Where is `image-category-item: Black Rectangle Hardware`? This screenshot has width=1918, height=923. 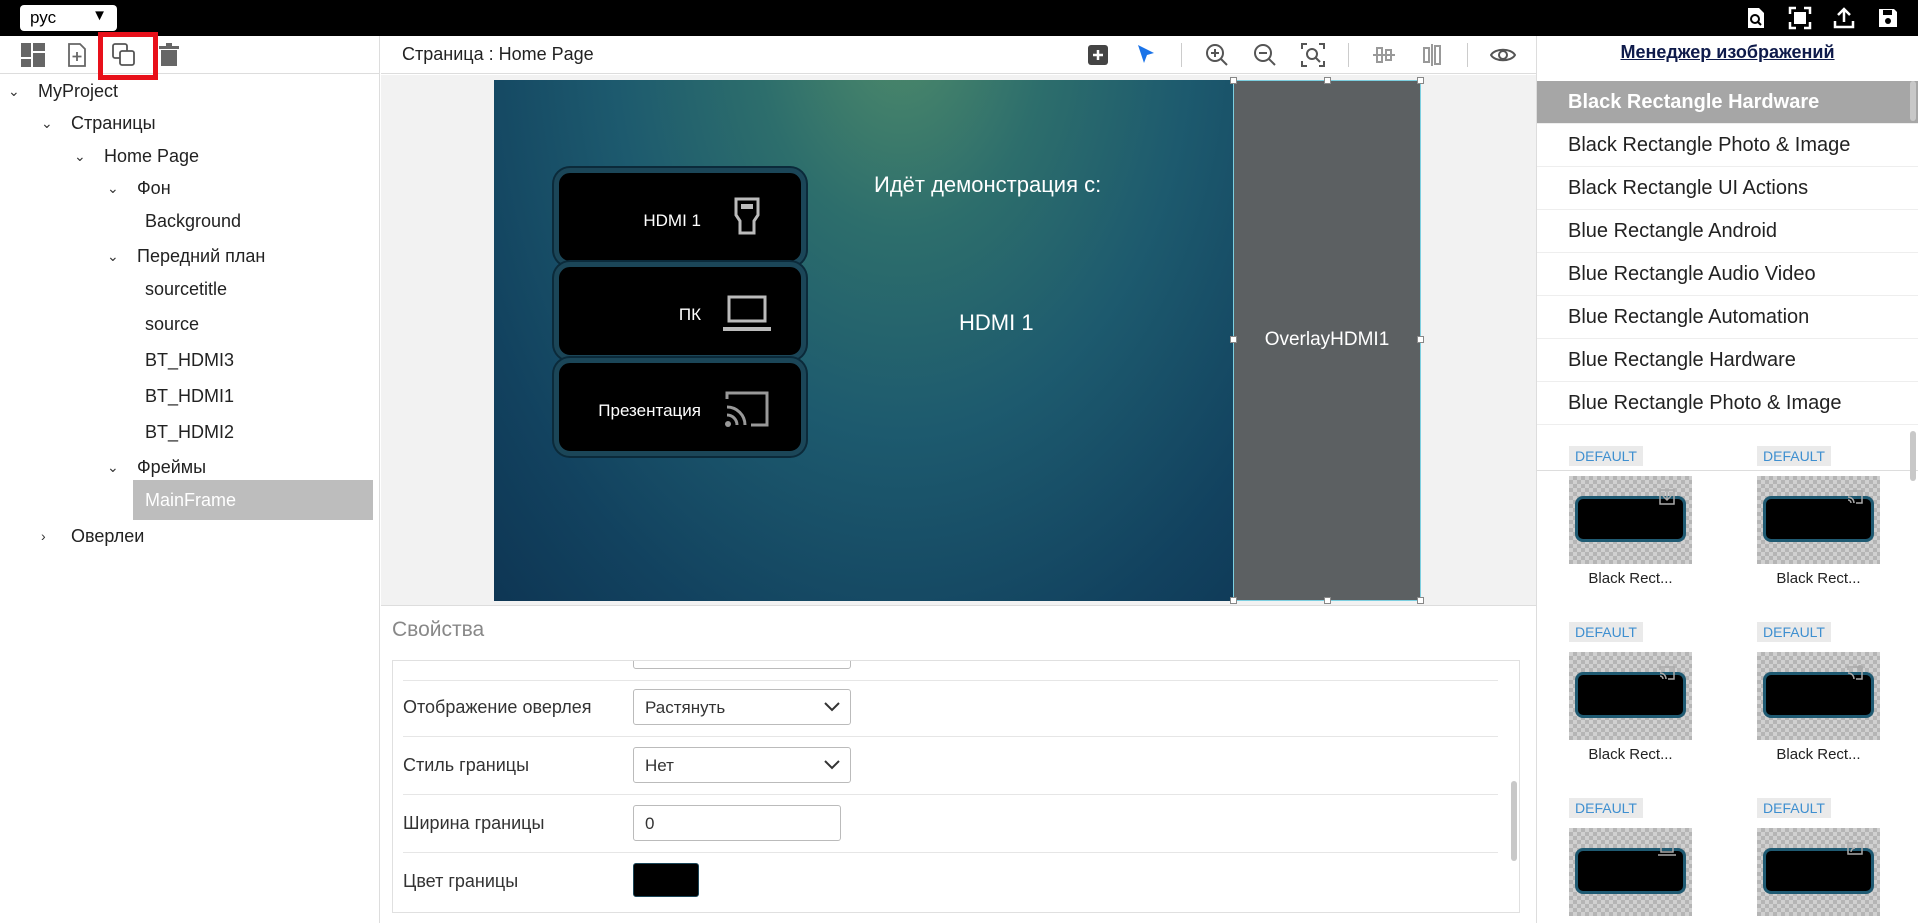
image-category-item: Black Rectangle Hardware is located at coordinates (1727, 102).